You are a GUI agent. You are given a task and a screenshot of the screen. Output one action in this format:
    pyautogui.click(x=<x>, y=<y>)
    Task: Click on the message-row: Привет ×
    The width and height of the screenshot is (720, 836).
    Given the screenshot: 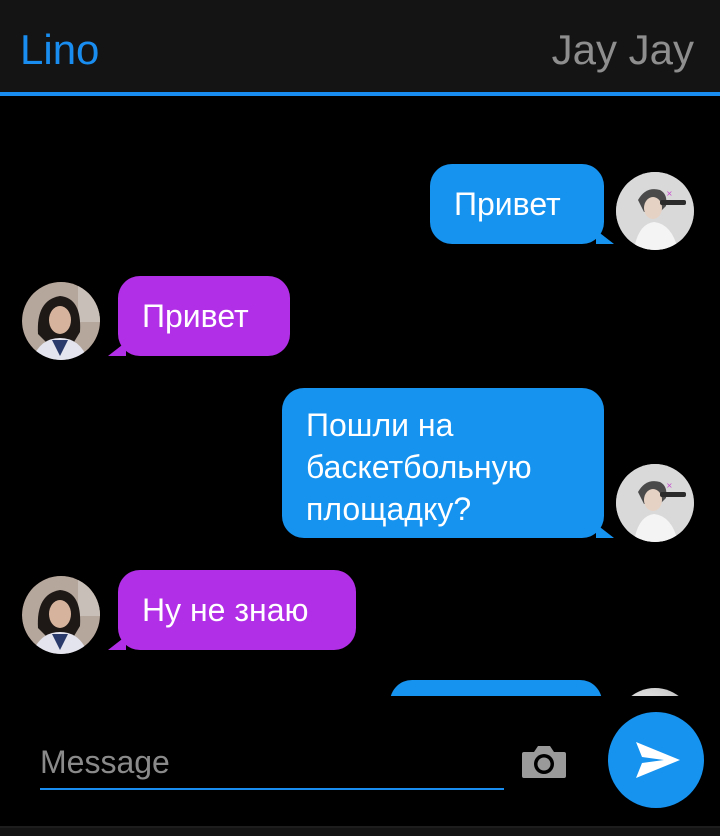 What is the action you would take?
    pyautogui.click(x=360, y=207)
    